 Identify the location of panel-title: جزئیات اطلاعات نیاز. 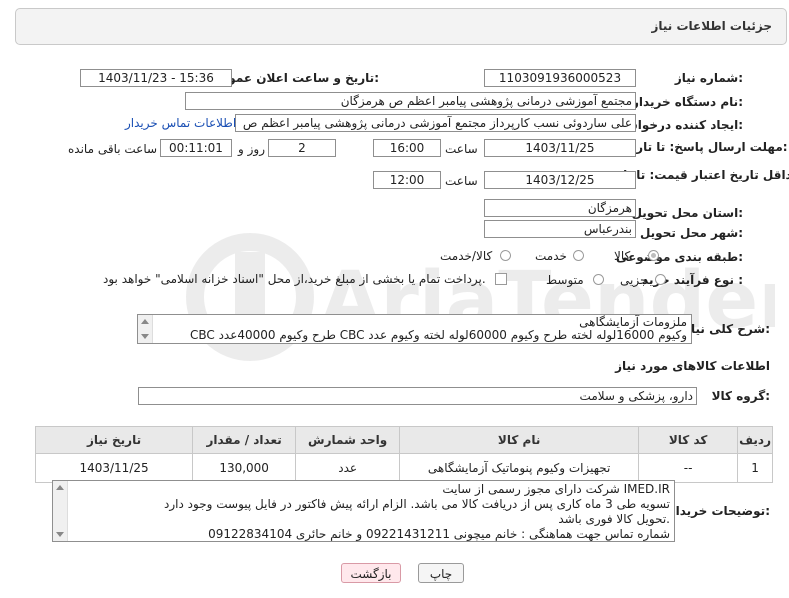
(711, 26).